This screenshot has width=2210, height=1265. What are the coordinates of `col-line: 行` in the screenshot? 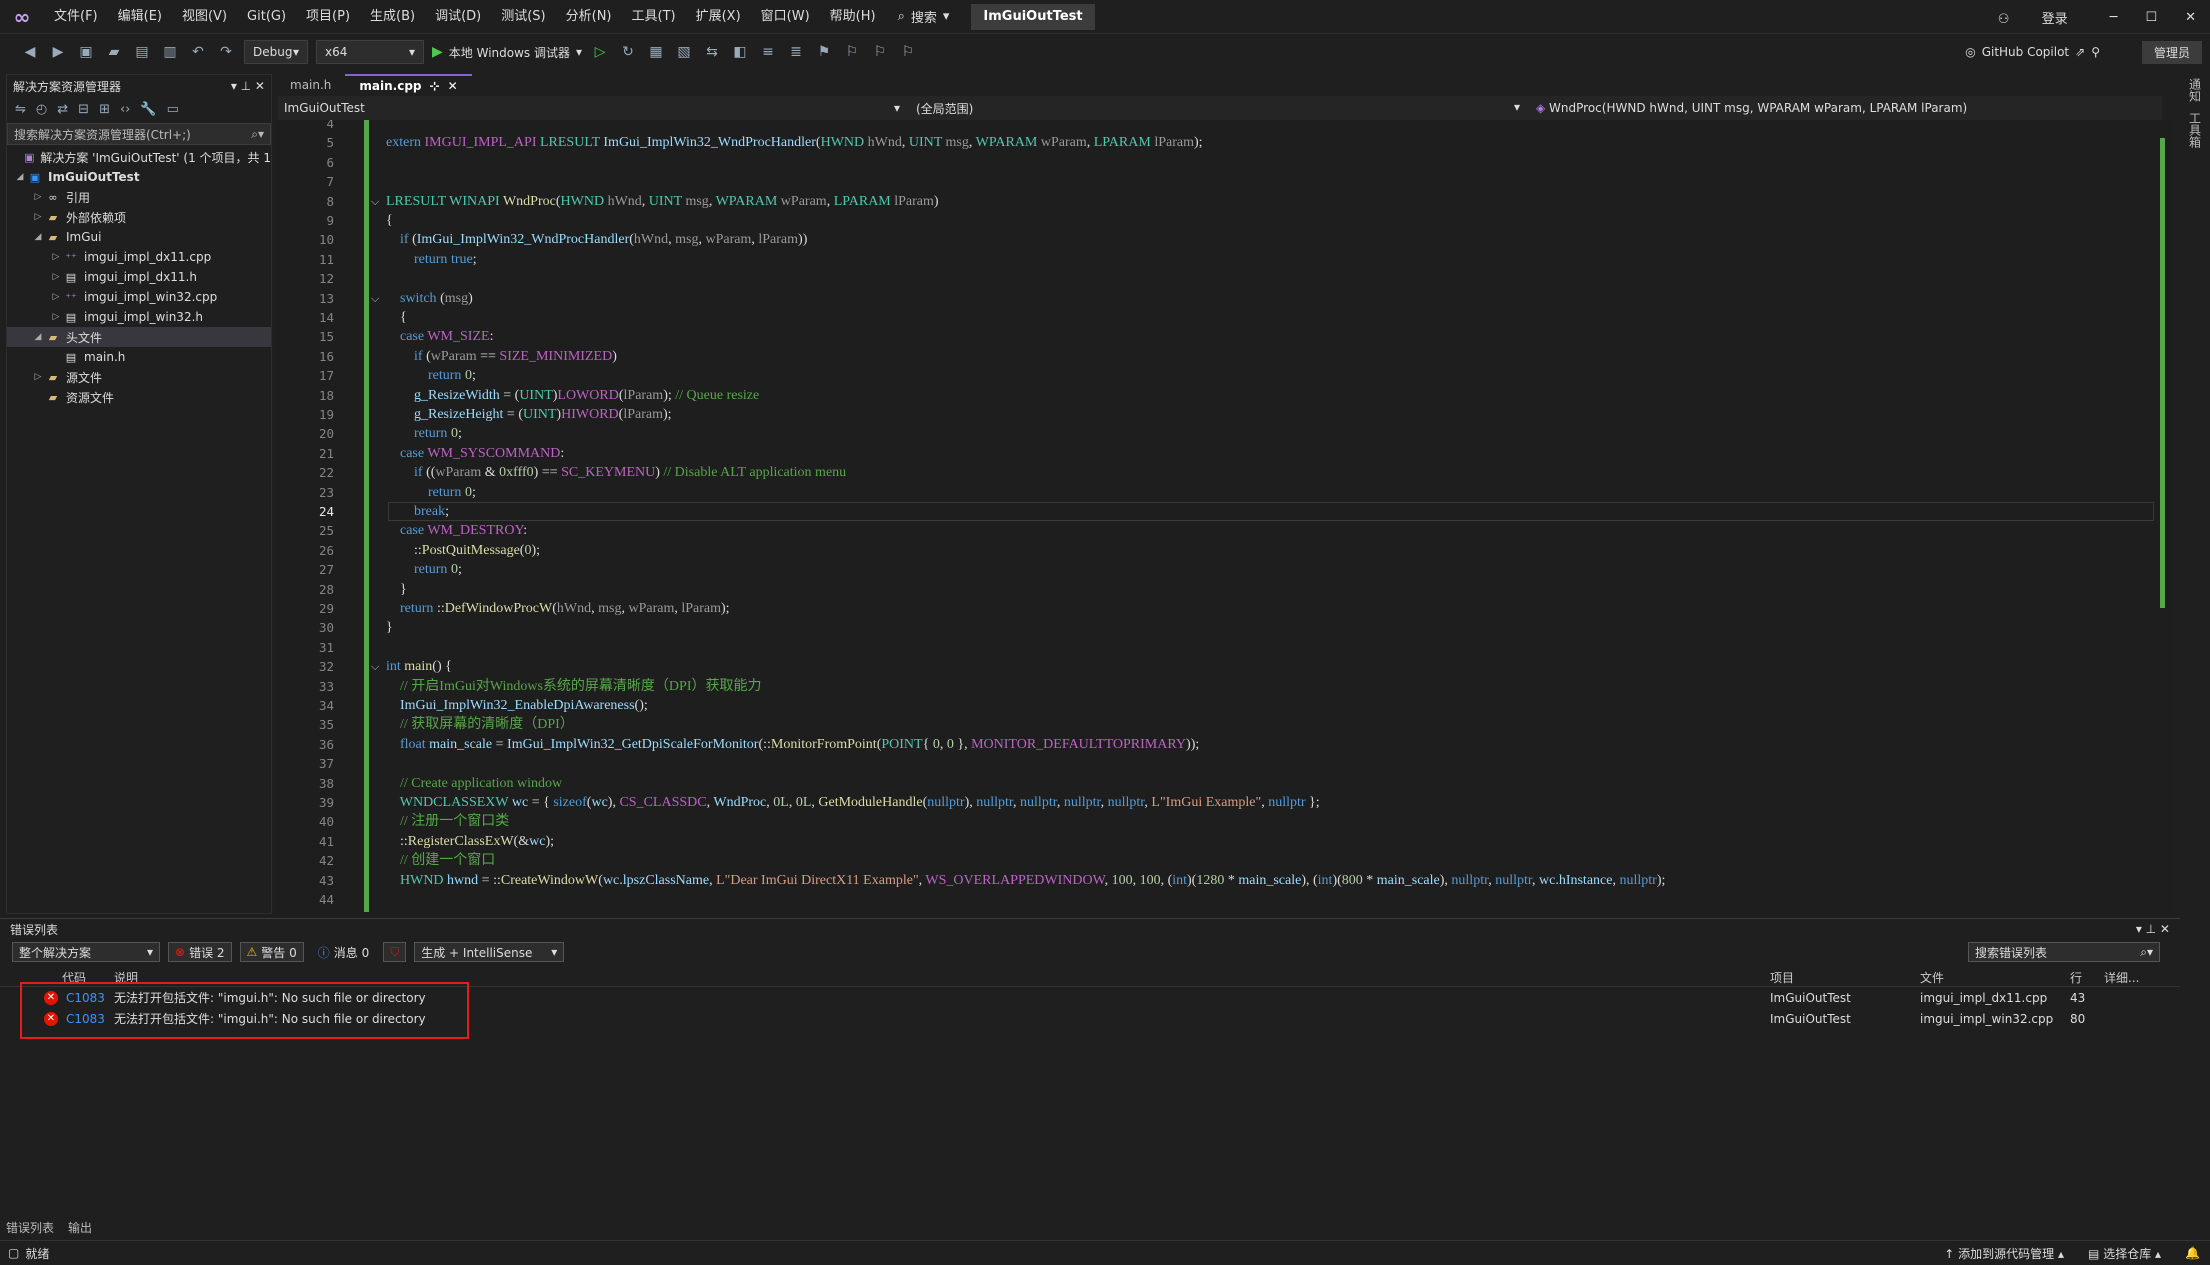 It's located at (2076, 977).